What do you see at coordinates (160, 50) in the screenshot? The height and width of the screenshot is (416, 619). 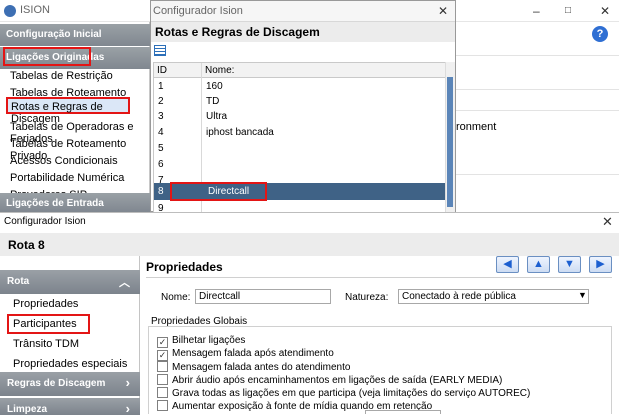 I see `table-icon` at bounding box center [160, 50].